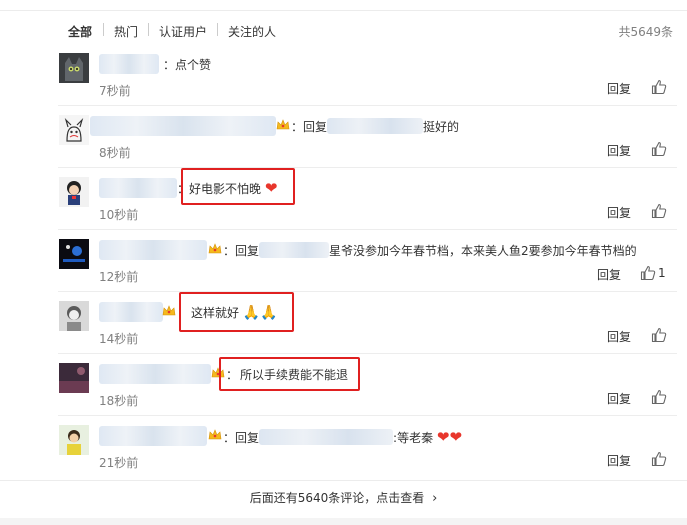 The width and height of the screenshot is (687, 525). Describe the element at coordinates (435, 498) in the screenshot. I see `chevron-right-icon: ›` at that location.